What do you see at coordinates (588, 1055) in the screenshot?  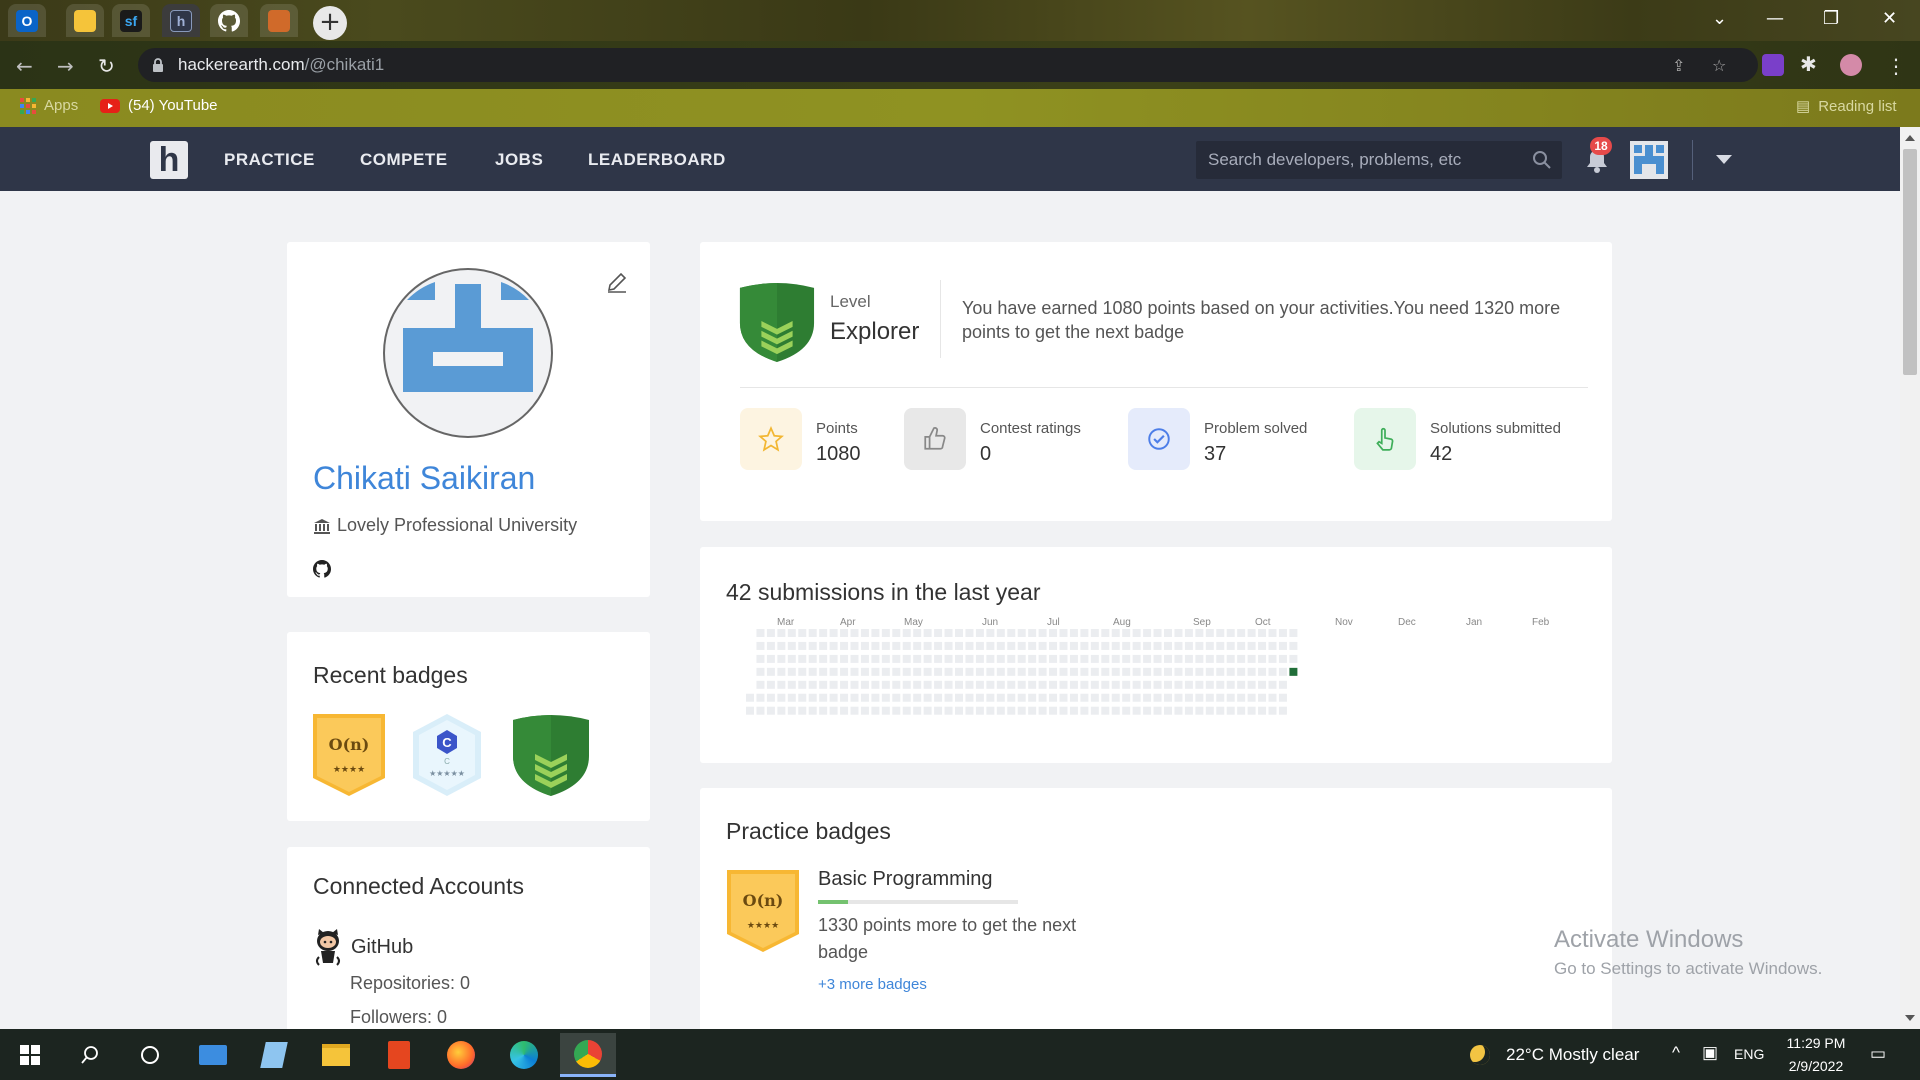 I see `chrome-taskbar-icon` at bounding box center [588, 1055].